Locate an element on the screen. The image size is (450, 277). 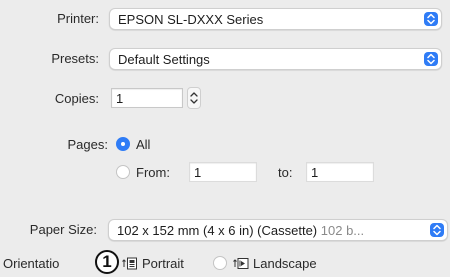
copies-label: Copies: is located at coordinates (76, 98).